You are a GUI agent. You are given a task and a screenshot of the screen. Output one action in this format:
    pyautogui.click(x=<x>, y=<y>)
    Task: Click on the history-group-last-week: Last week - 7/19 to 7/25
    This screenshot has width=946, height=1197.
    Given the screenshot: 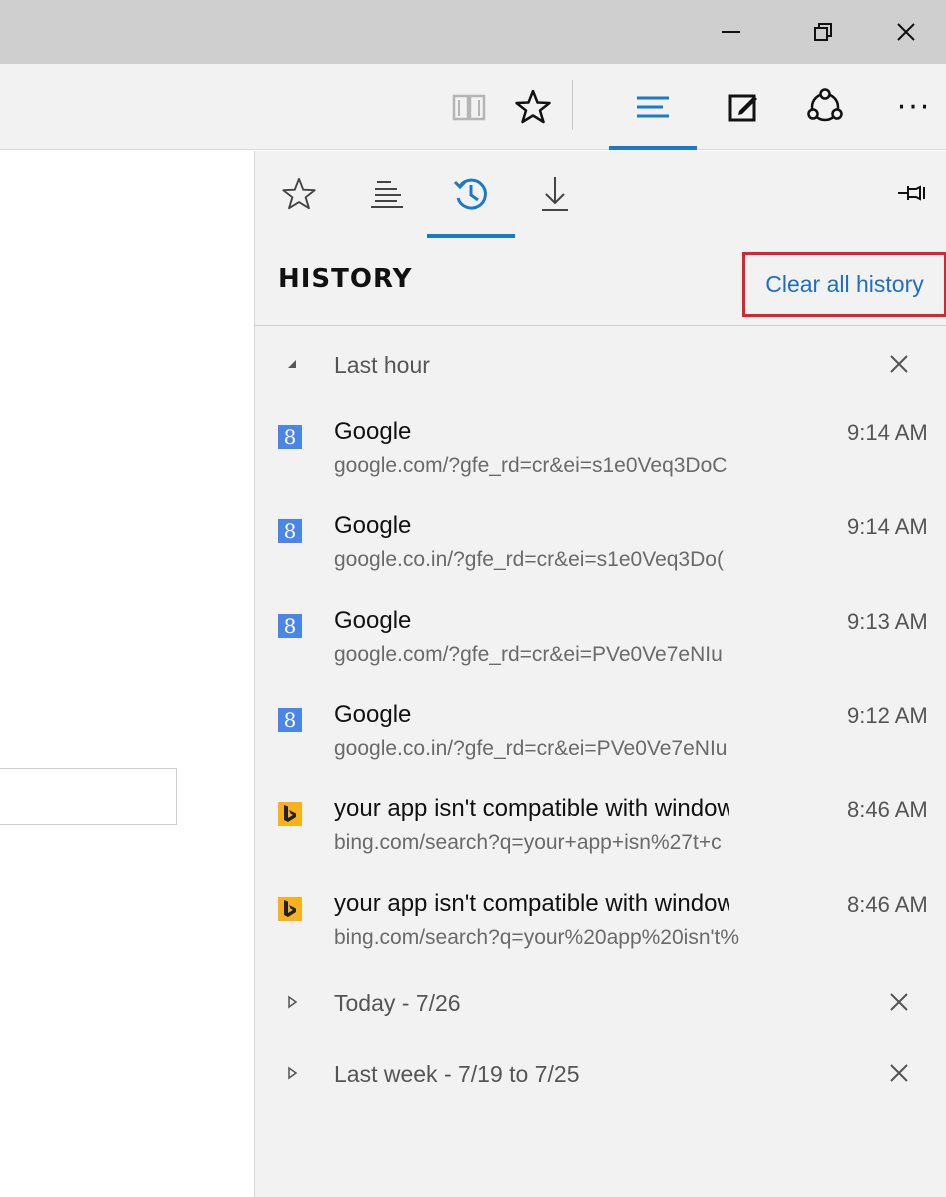 What is the action you would take?
    pyautogui.click(x=600, y=1074)
    